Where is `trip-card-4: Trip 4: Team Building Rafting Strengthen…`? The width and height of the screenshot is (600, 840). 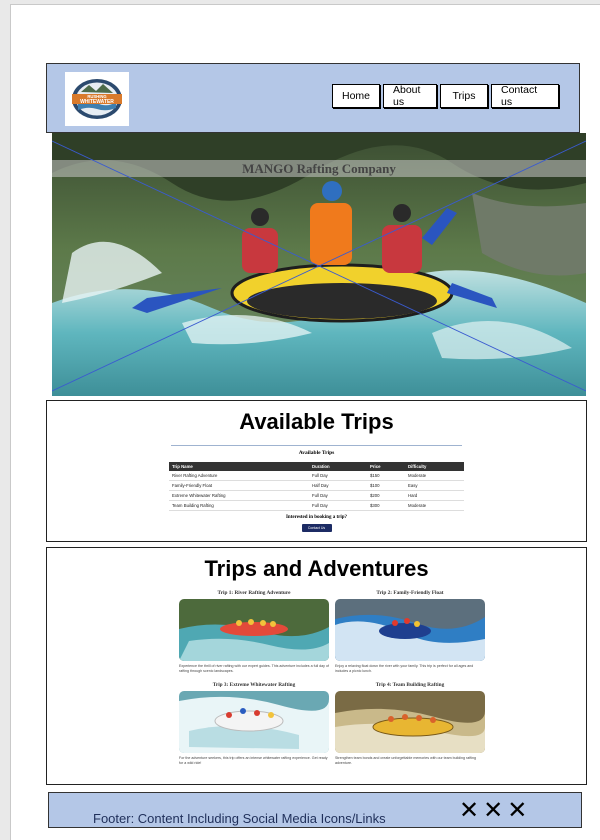 trip-card-4: Trip 4: Team Building Rafting Strengthen… is located at coordinates (410, 723).